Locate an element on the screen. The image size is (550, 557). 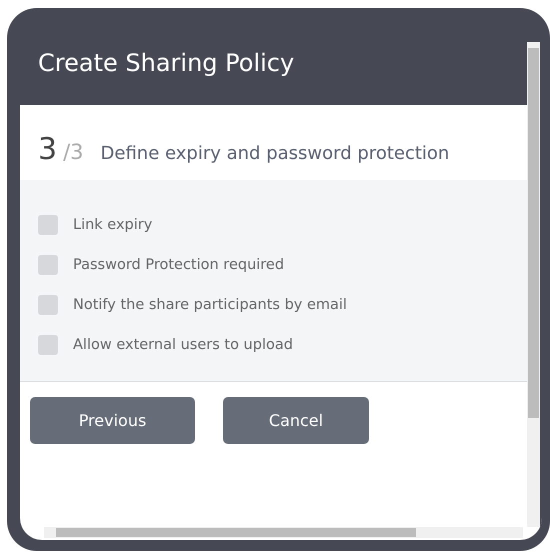
option-label: Allow external users to upload is located at coordinates (183, 345).